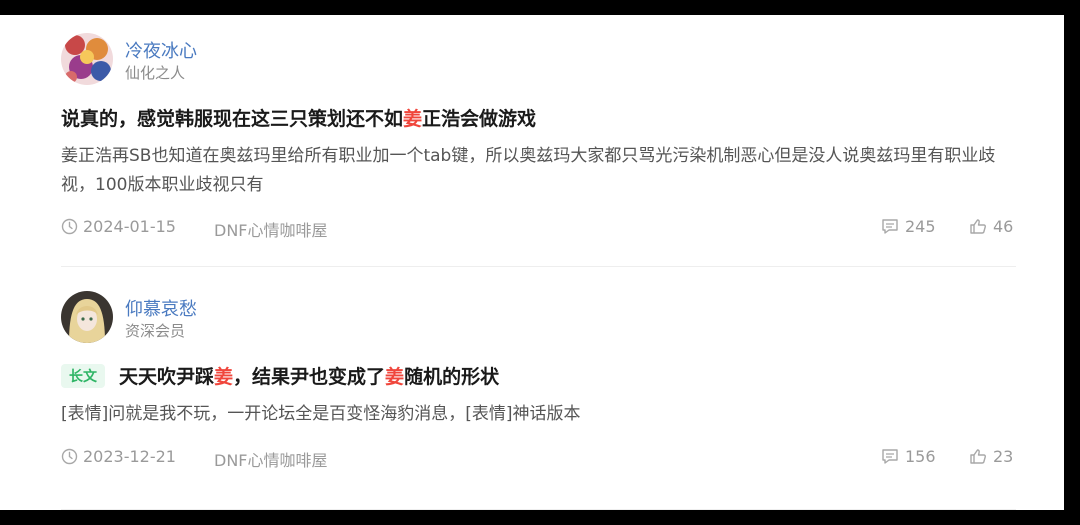  I want to click on post-title: 说真的，感觉韩服现在这三只策划还不如姜正浩会做游戏, so click(298, 117).